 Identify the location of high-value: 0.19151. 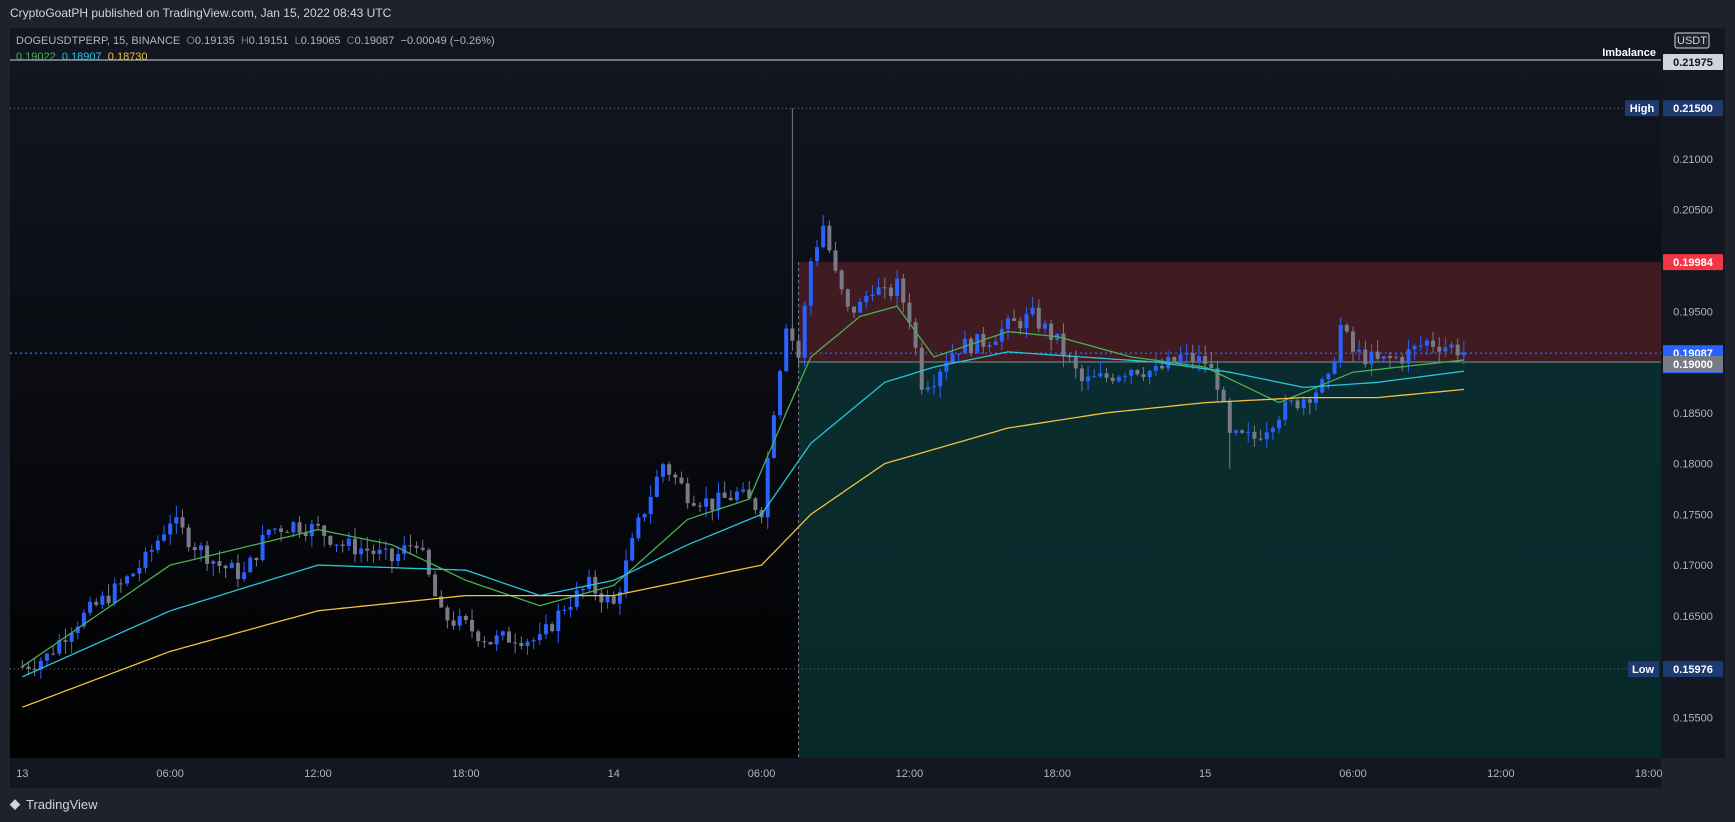
(268, 41).